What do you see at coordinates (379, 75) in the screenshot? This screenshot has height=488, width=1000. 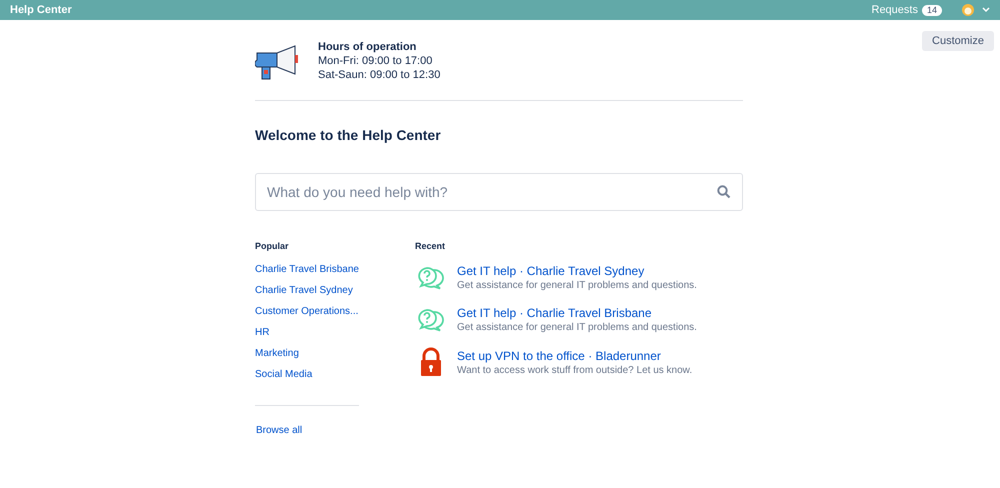 I see `hours-line: Sat-Saun: 09:00 to 12:30` at bounding box center [379, 75].